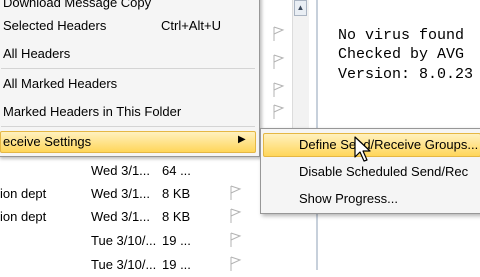  I want to click on menu-item-selected-headers: Selected Headers Ctrl+Alt+U, so click(128, 26).